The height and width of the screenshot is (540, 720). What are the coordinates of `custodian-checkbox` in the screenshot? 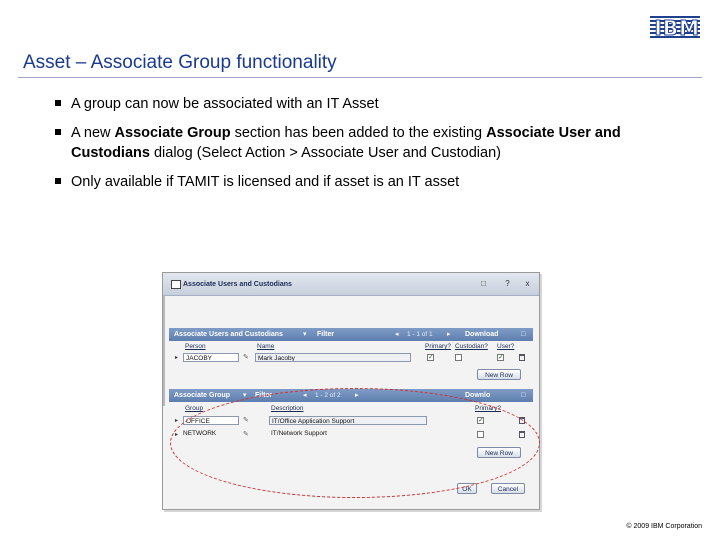 It's located at (458, 357).